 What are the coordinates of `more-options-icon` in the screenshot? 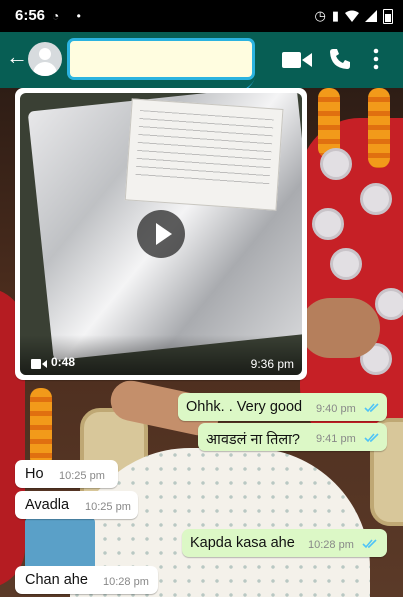 It's located at (376, 59).